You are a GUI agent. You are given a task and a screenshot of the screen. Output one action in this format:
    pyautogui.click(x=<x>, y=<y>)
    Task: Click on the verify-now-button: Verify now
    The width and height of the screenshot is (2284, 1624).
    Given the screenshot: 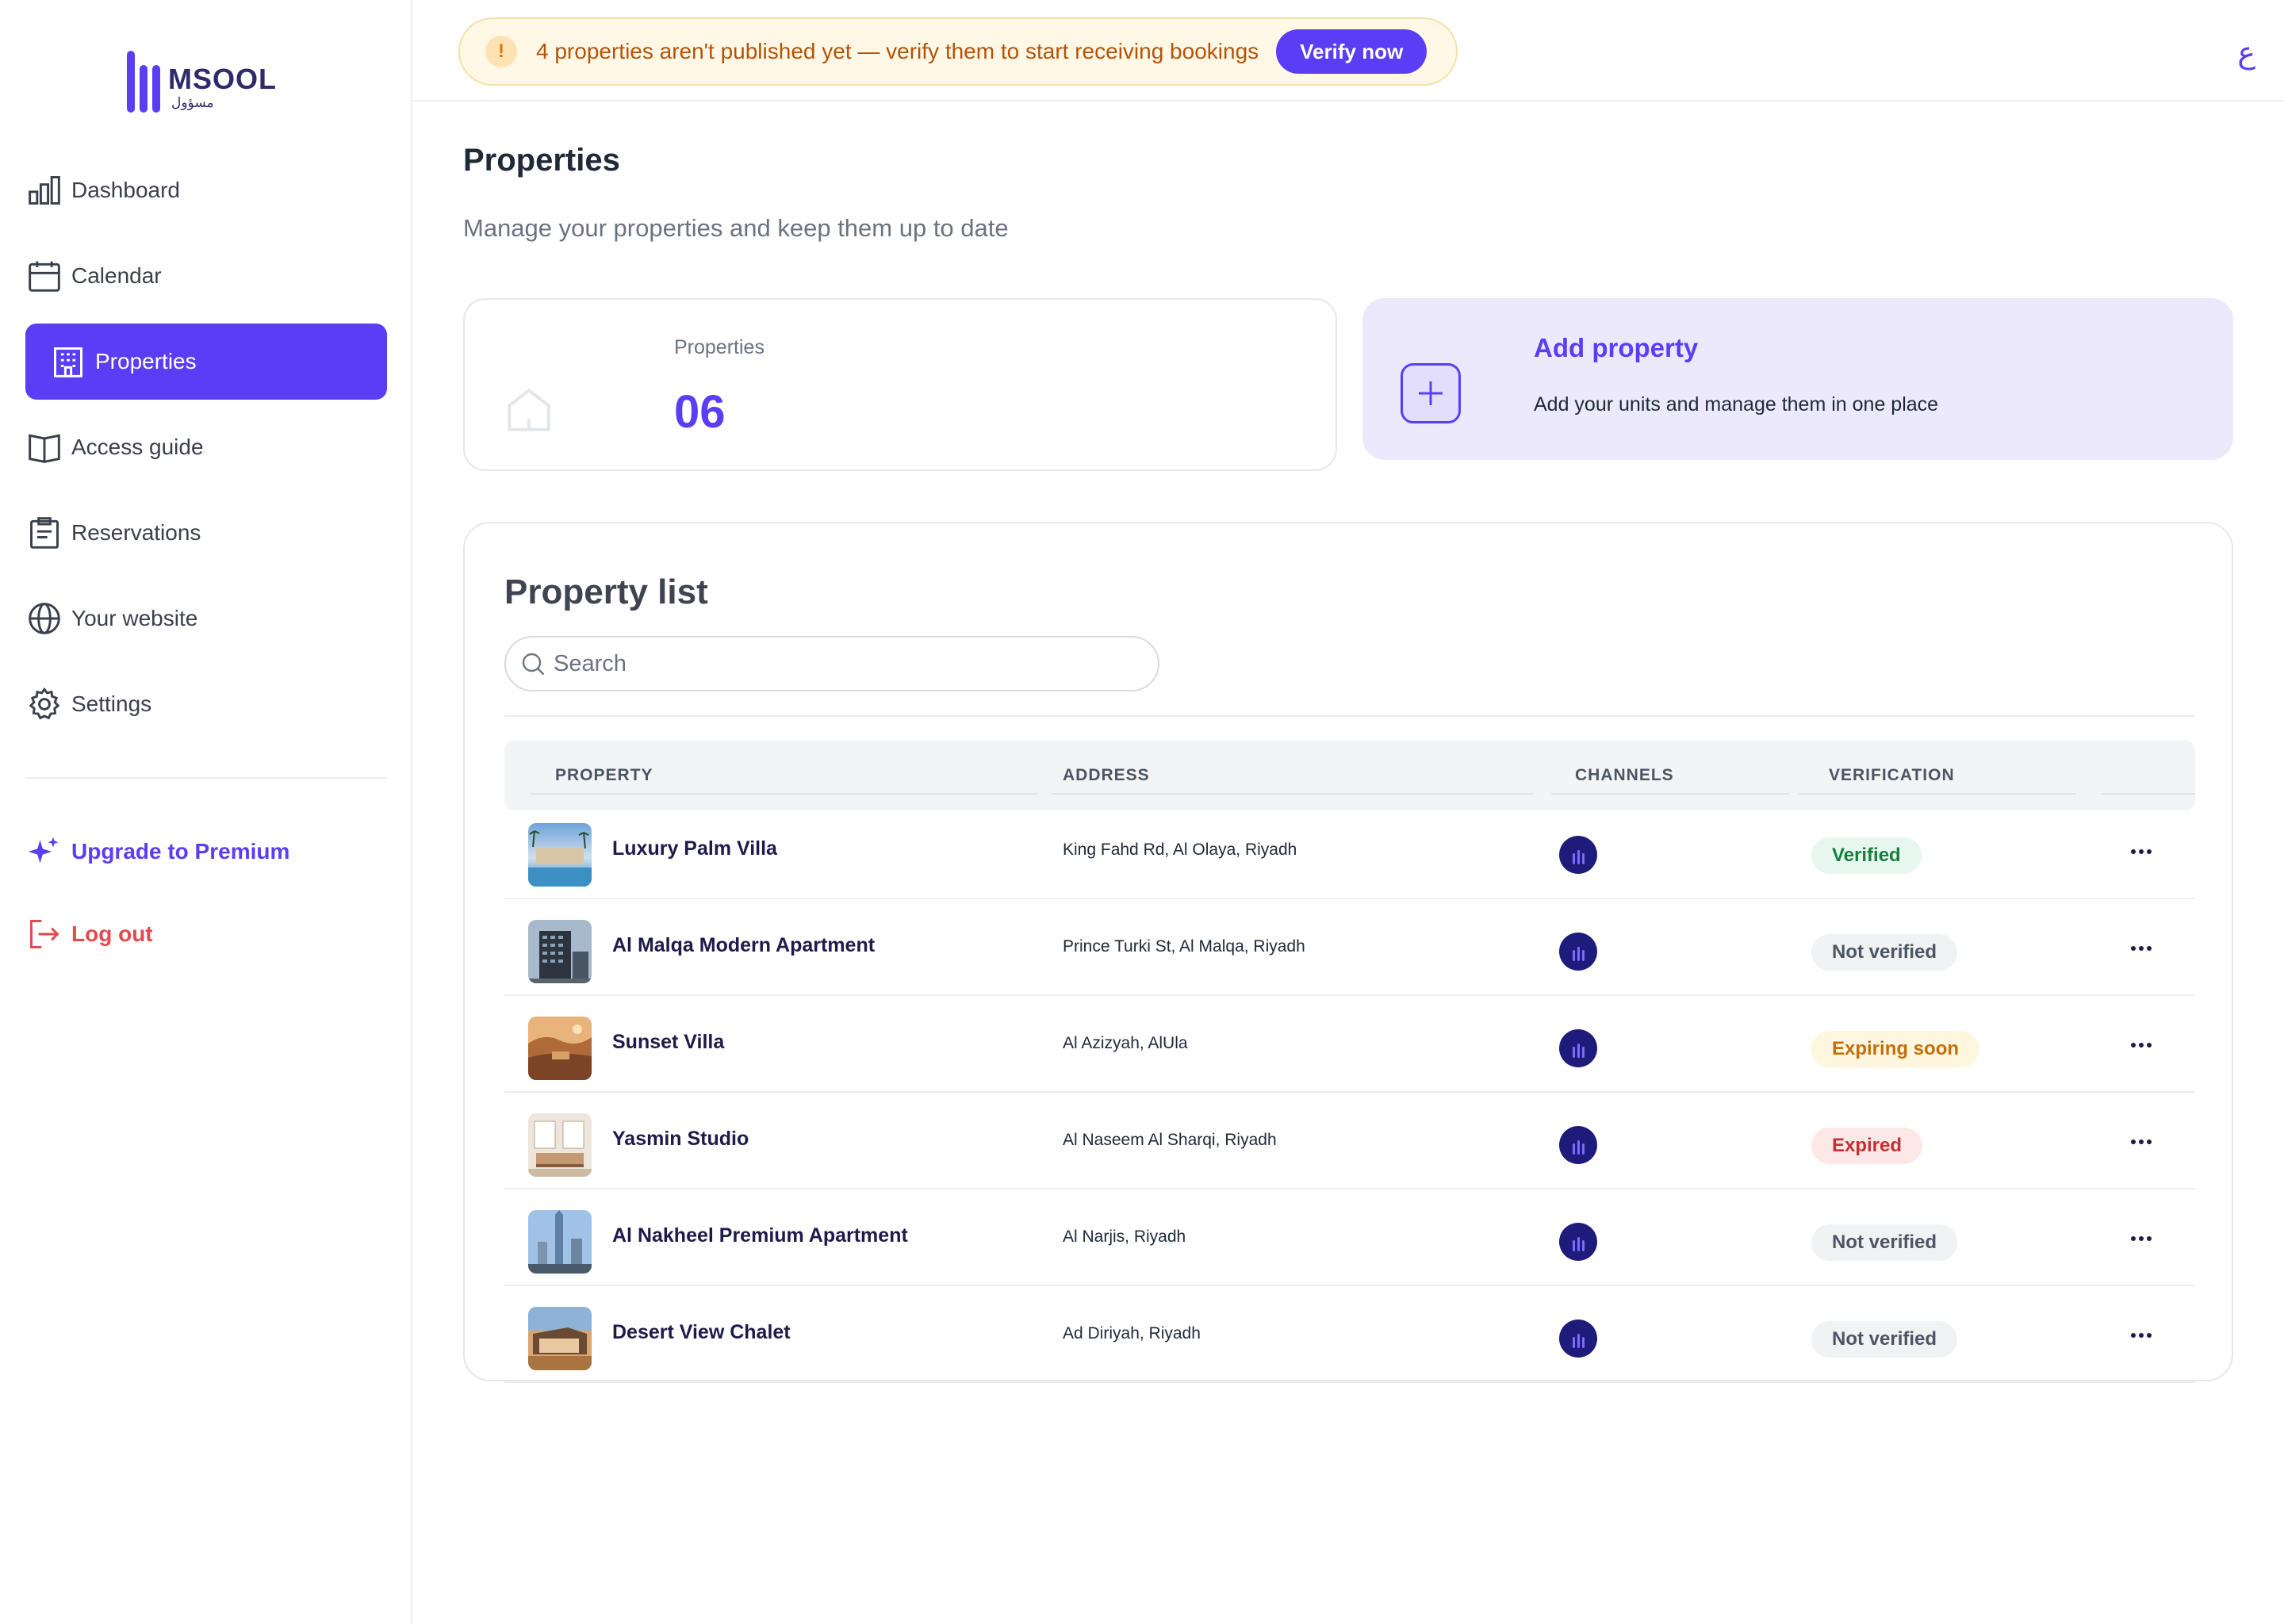 What is the action you would take?
    pyautogui.click(x=1352, y=52)
    